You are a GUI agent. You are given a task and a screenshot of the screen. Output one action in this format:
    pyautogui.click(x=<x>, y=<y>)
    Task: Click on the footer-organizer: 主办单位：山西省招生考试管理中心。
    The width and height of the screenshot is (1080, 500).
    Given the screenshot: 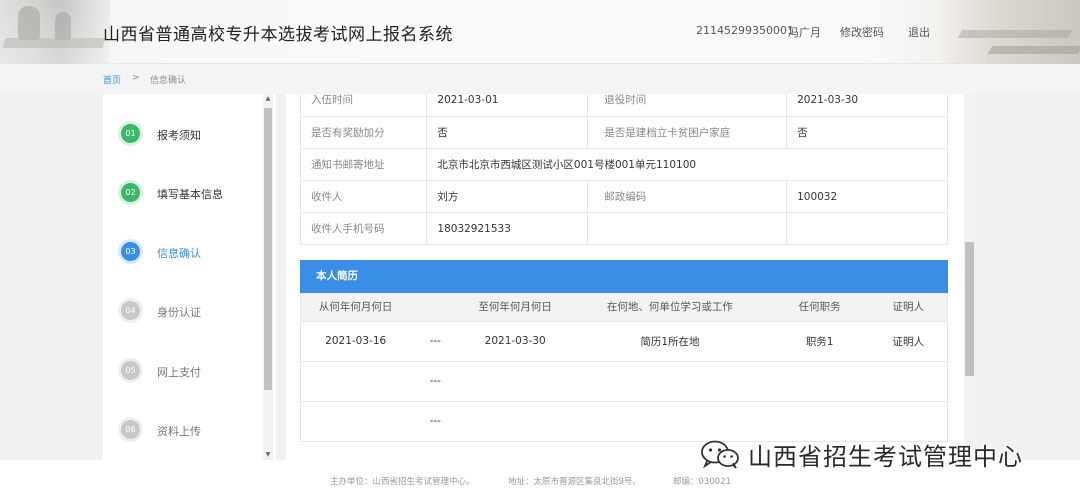 What is the action you would take?
    pyautogui.click(x=402, y=482)
    